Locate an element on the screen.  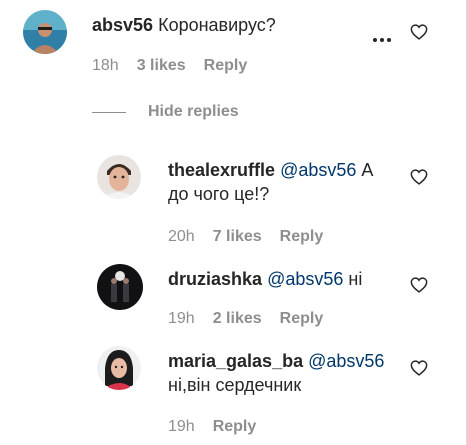
reply-meta: 19h Reply is located at coordinates (212, 427).